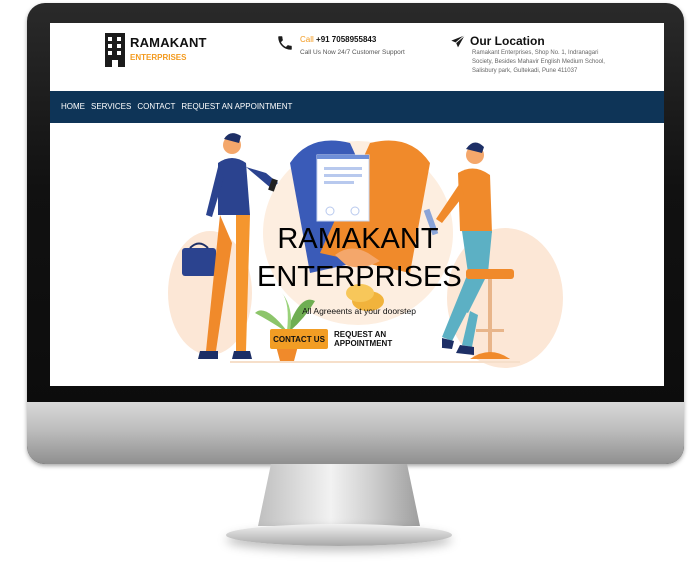 This screenshot has width=690, height=570. I want to click on support-text: Call Us Now 24/7 Customer Support, so click(352, 52).